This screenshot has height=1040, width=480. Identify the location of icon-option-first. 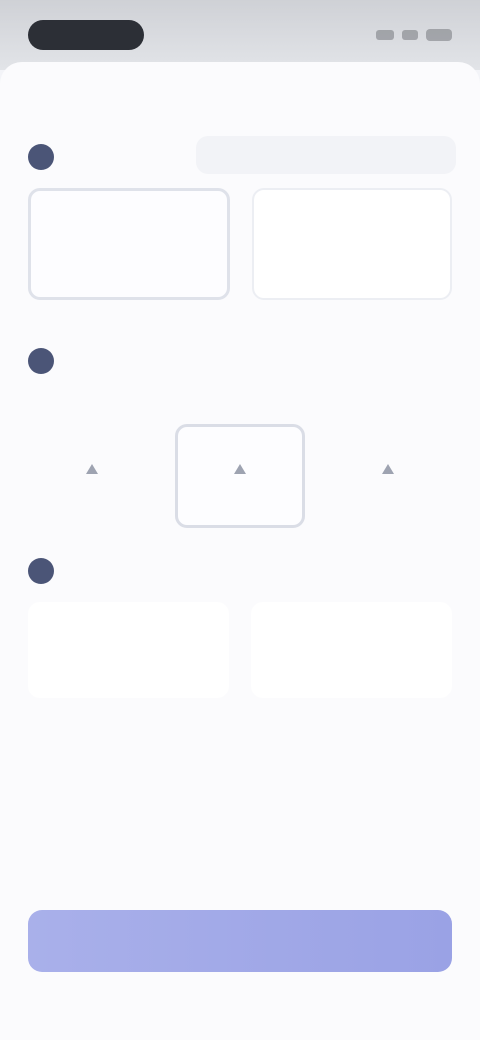
(92, 476).